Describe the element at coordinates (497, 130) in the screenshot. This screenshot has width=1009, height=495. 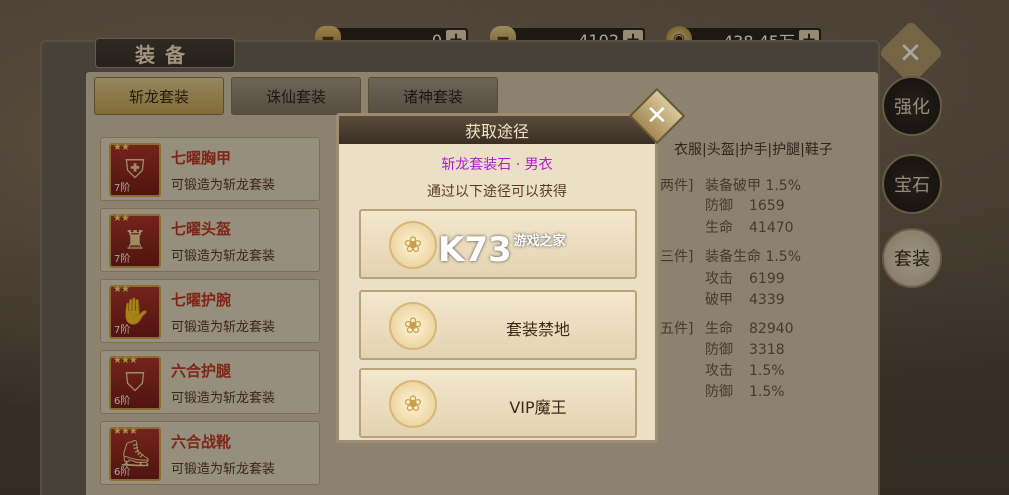
I see `dialog-title: 获取途径` at that location.